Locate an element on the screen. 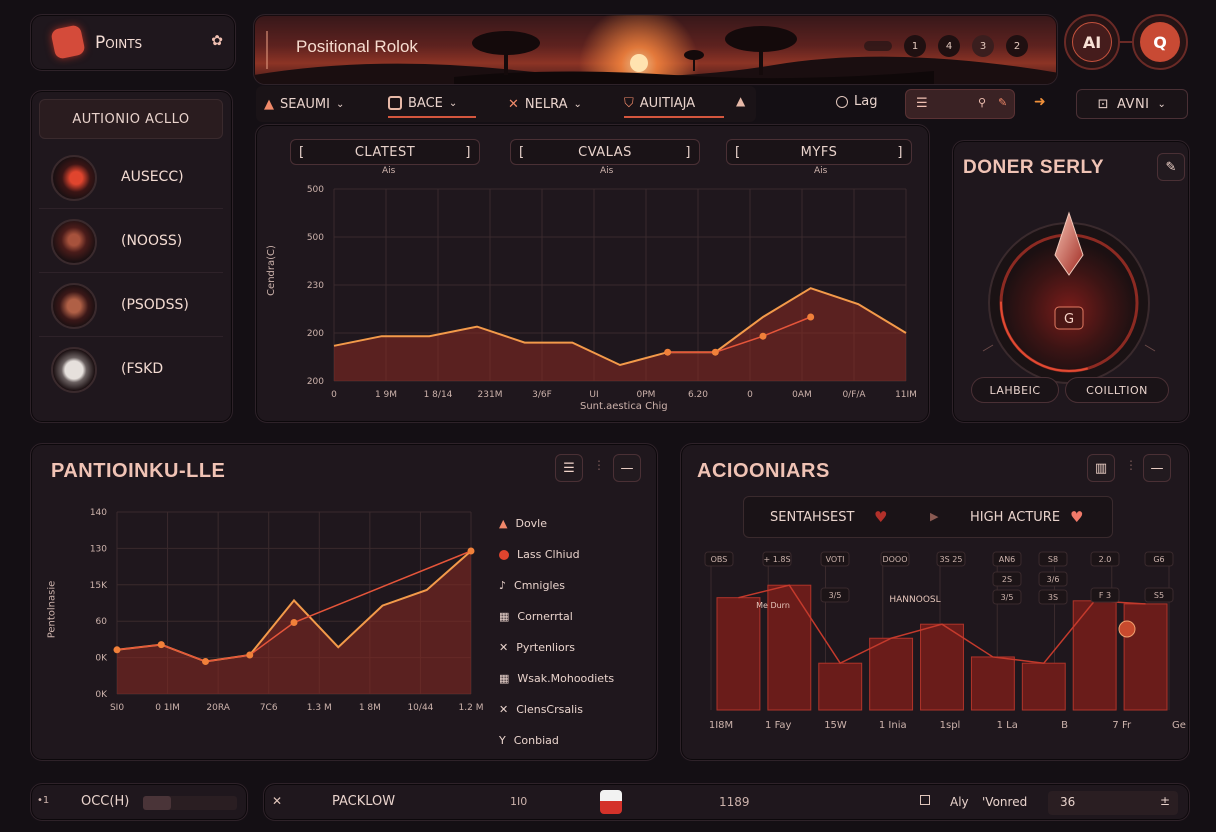 This screenshot has width=1216, height=832. gauge-panel-title: DONER SERLY is located at coordinates (1033, 167).